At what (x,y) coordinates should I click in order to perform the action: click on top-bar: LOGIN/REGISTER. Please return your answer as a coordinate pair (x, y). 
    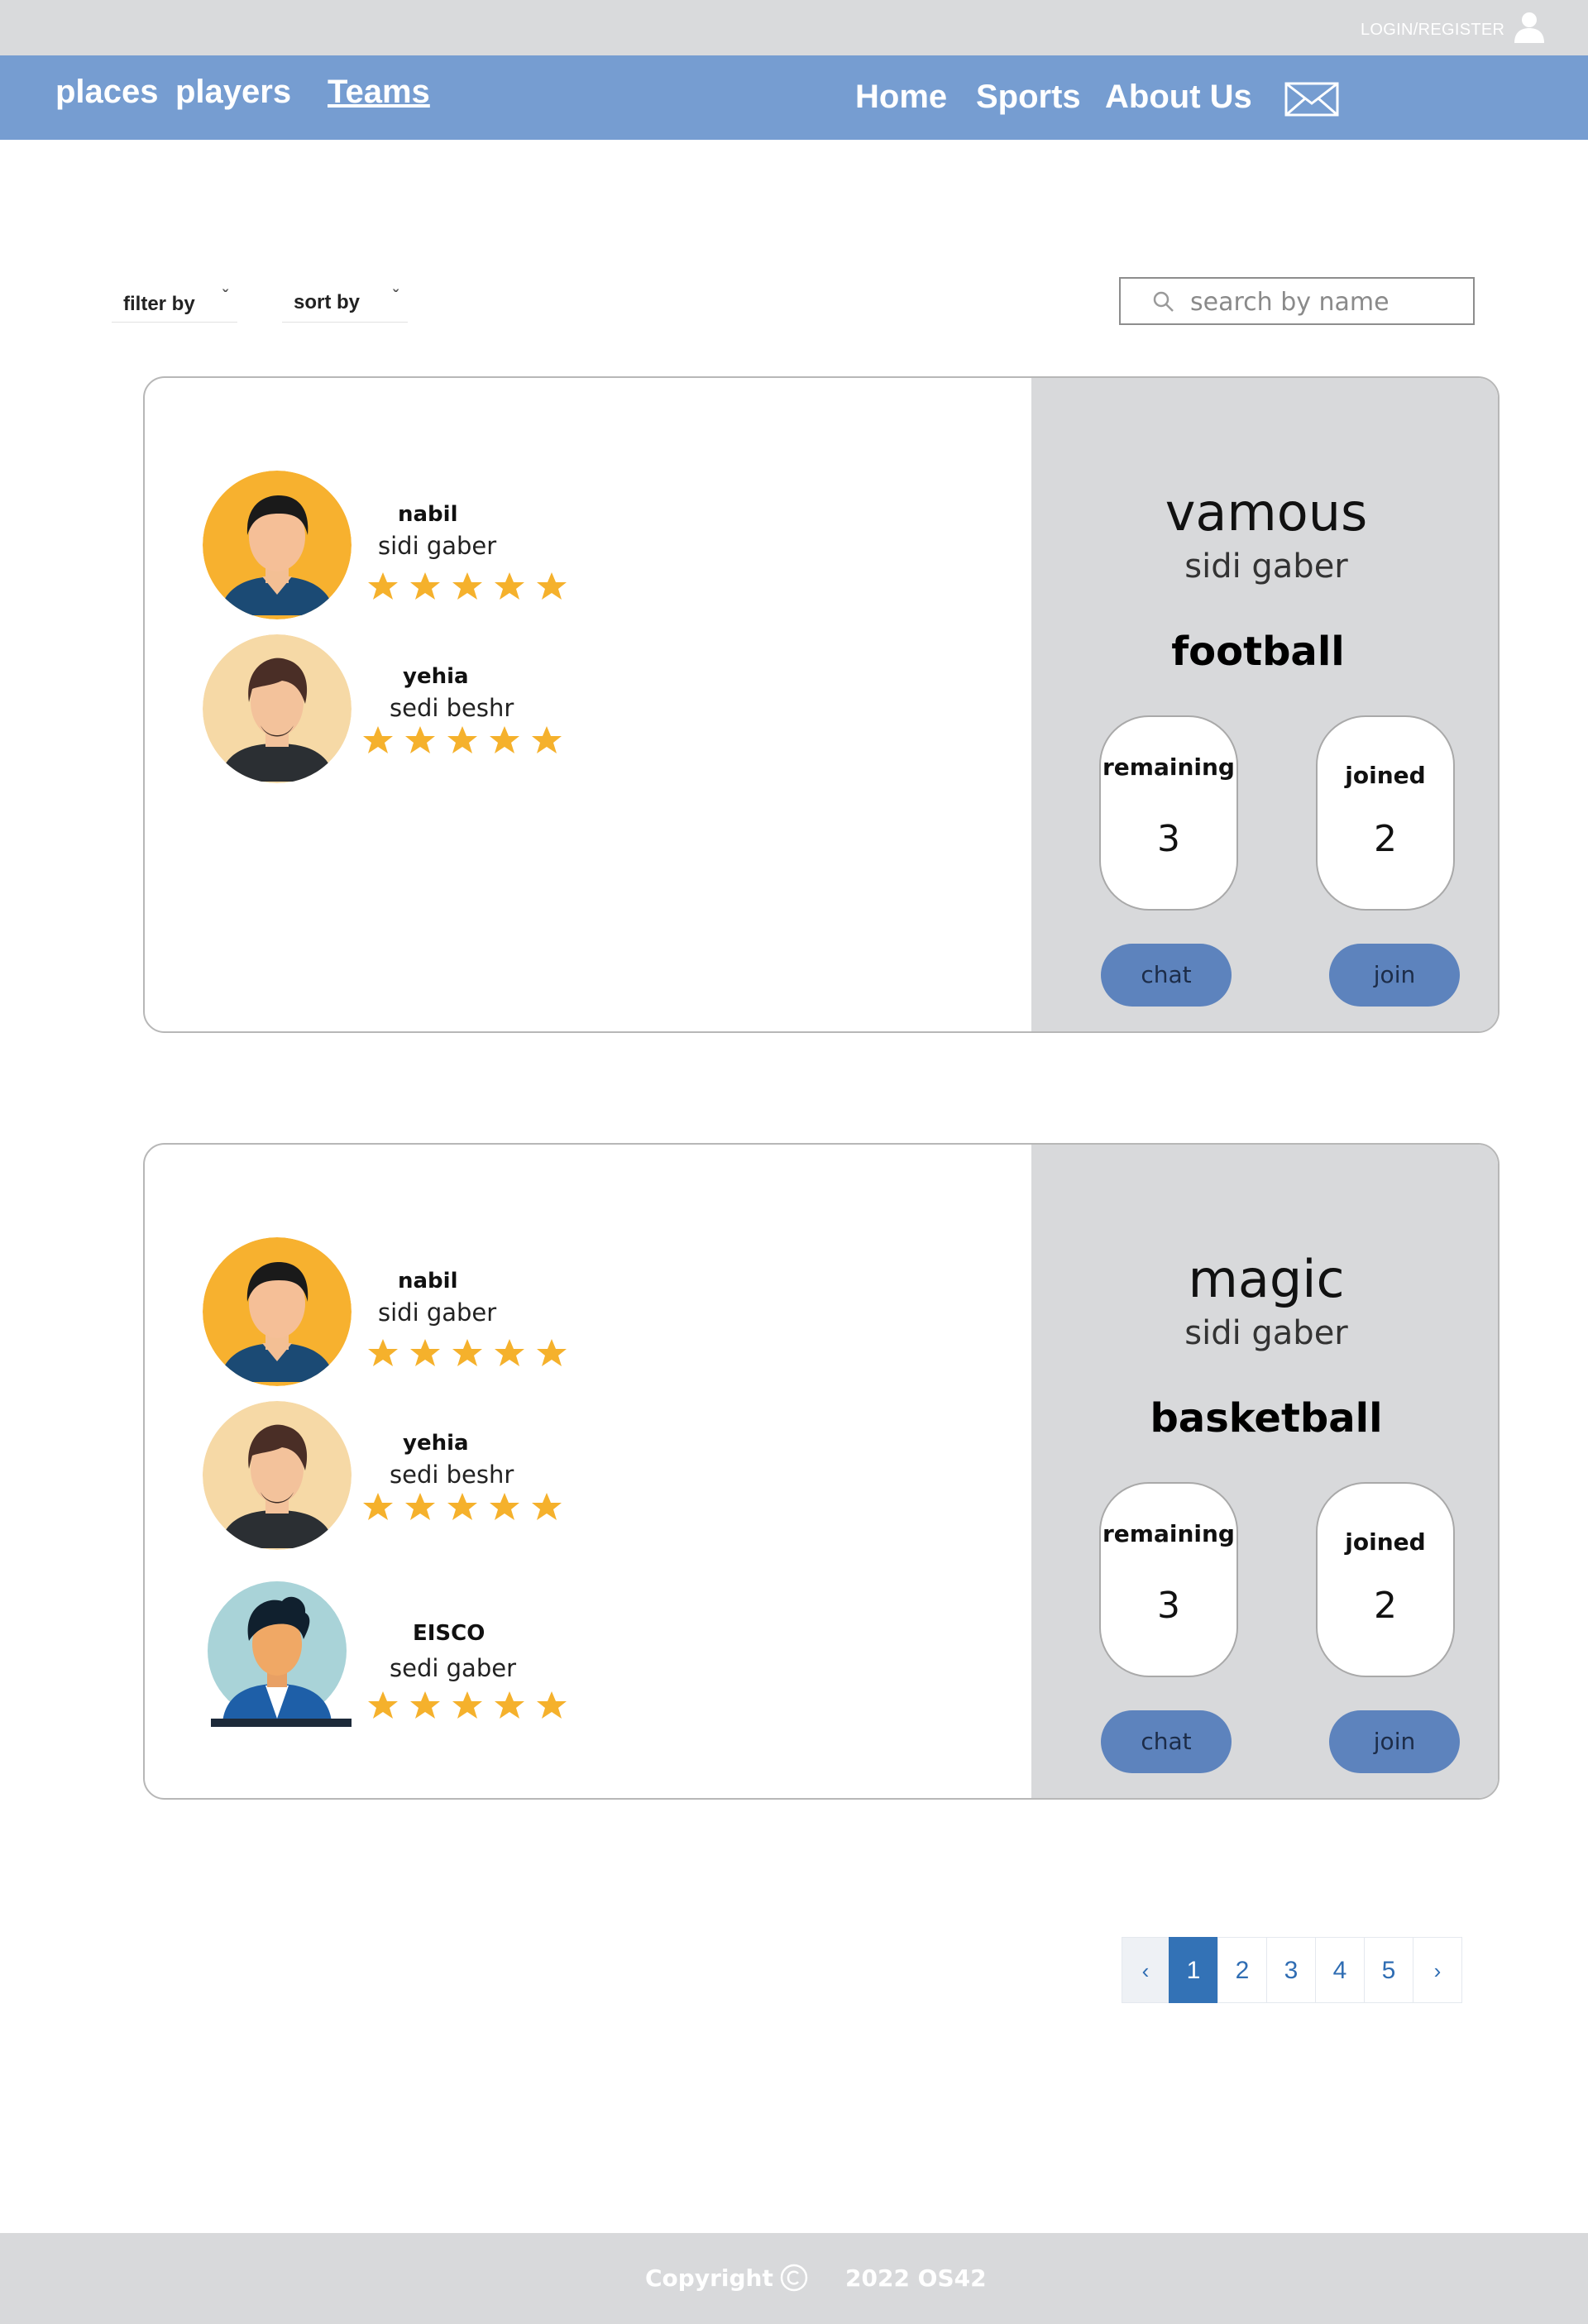
    Looking at the image, I should click on (794, 27).